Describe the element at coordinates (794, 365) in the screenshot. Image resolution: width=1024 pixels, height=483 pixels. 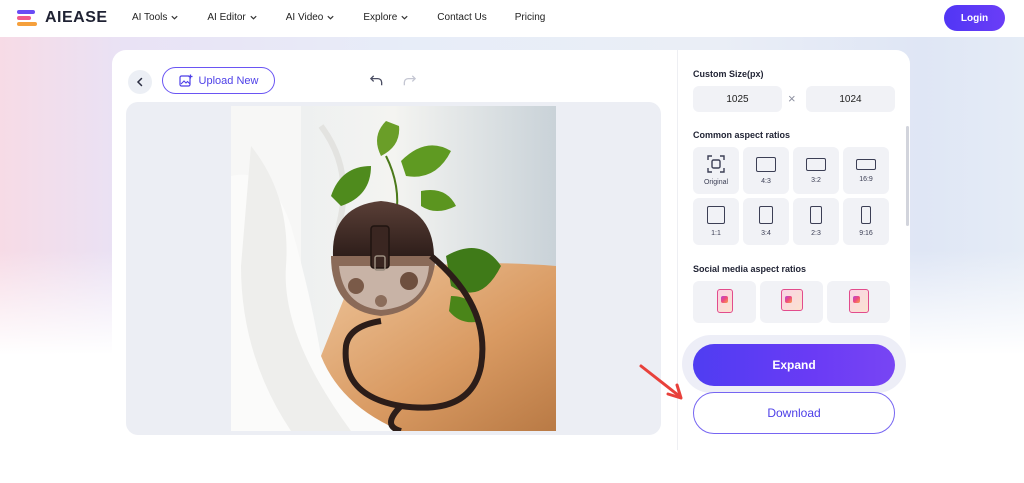
I see `expand-button: Expand` at that location.